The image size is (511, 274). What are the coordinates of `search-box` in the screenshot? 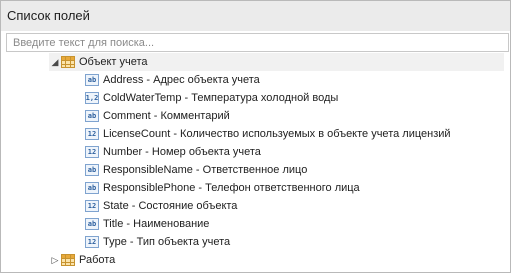 It's located at (257, 42).